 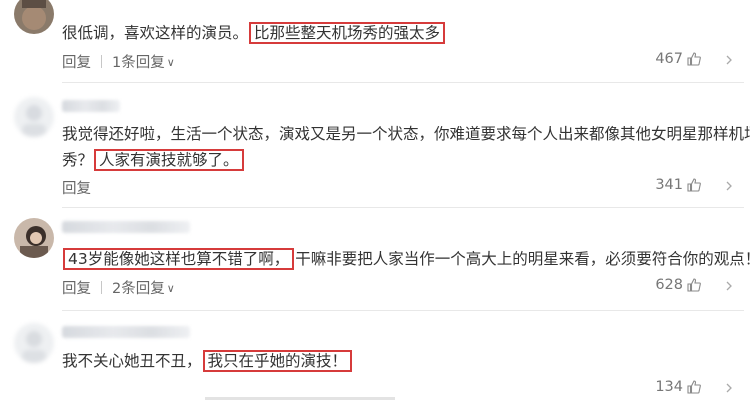 I want to click on like-button: 628, so click(x=678, y=285).